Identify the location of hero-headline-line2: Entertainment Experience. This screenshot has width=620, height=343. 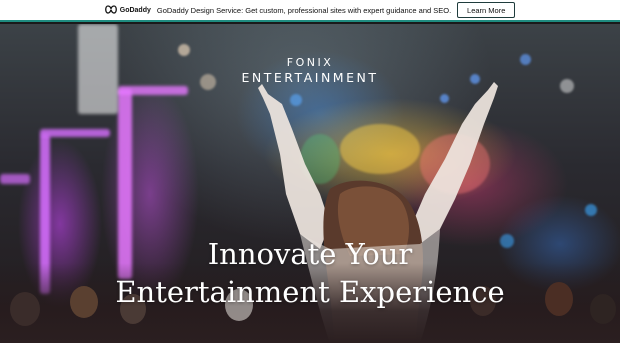
(310, 292).